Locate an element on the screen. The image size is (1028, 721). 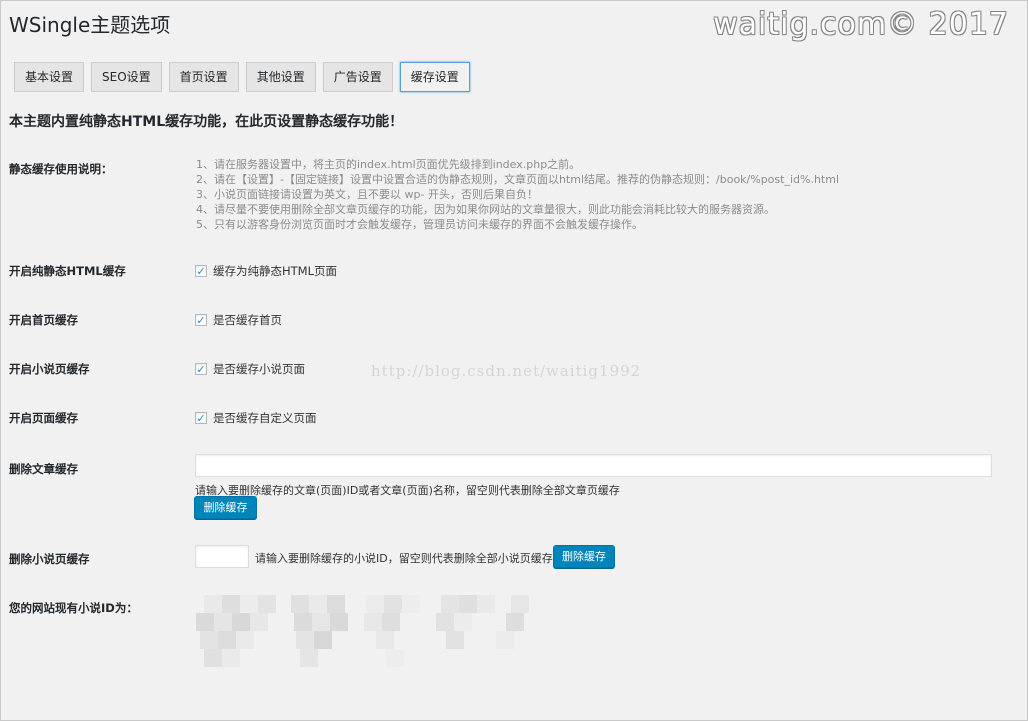
option-novel: ✓ 是否缓存小说页面 is located at coordinates (250, 369).